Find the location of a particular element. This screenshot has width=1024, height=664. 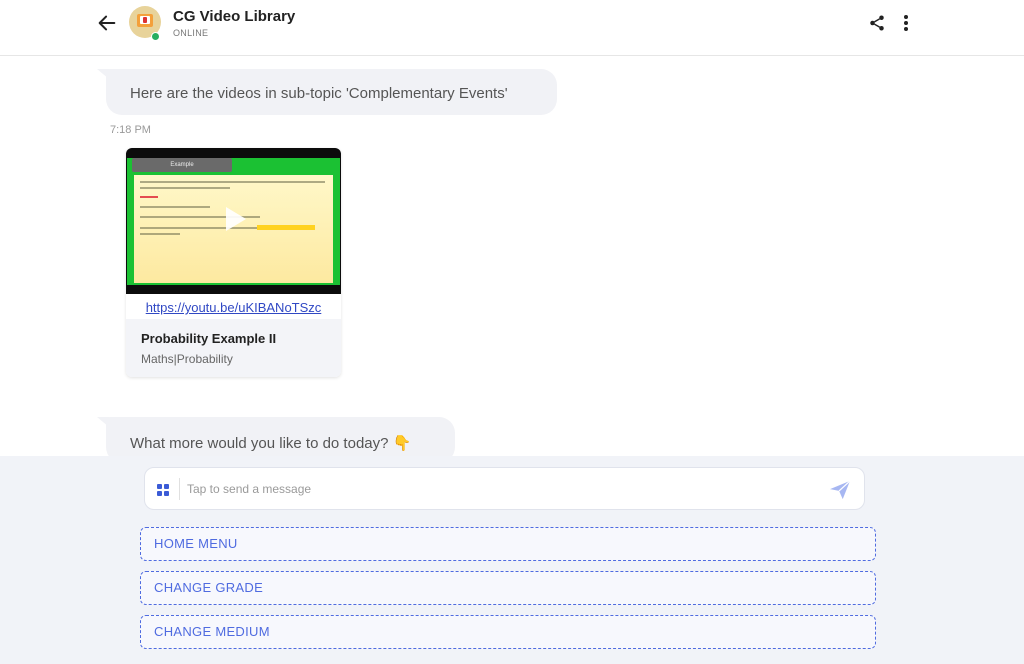

online-indicator is located at coordinates (155, 36).